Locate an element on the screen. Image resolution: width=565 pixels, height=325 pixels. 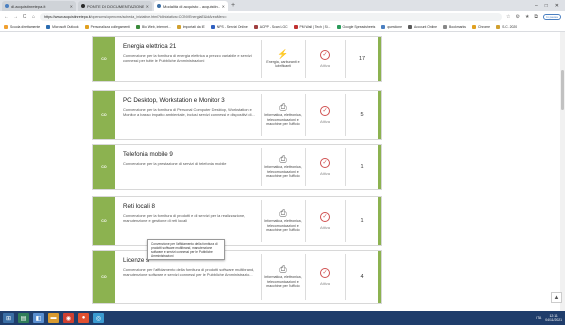
scroll-to-top-button: ▲ is located at coordinates (556, 297).